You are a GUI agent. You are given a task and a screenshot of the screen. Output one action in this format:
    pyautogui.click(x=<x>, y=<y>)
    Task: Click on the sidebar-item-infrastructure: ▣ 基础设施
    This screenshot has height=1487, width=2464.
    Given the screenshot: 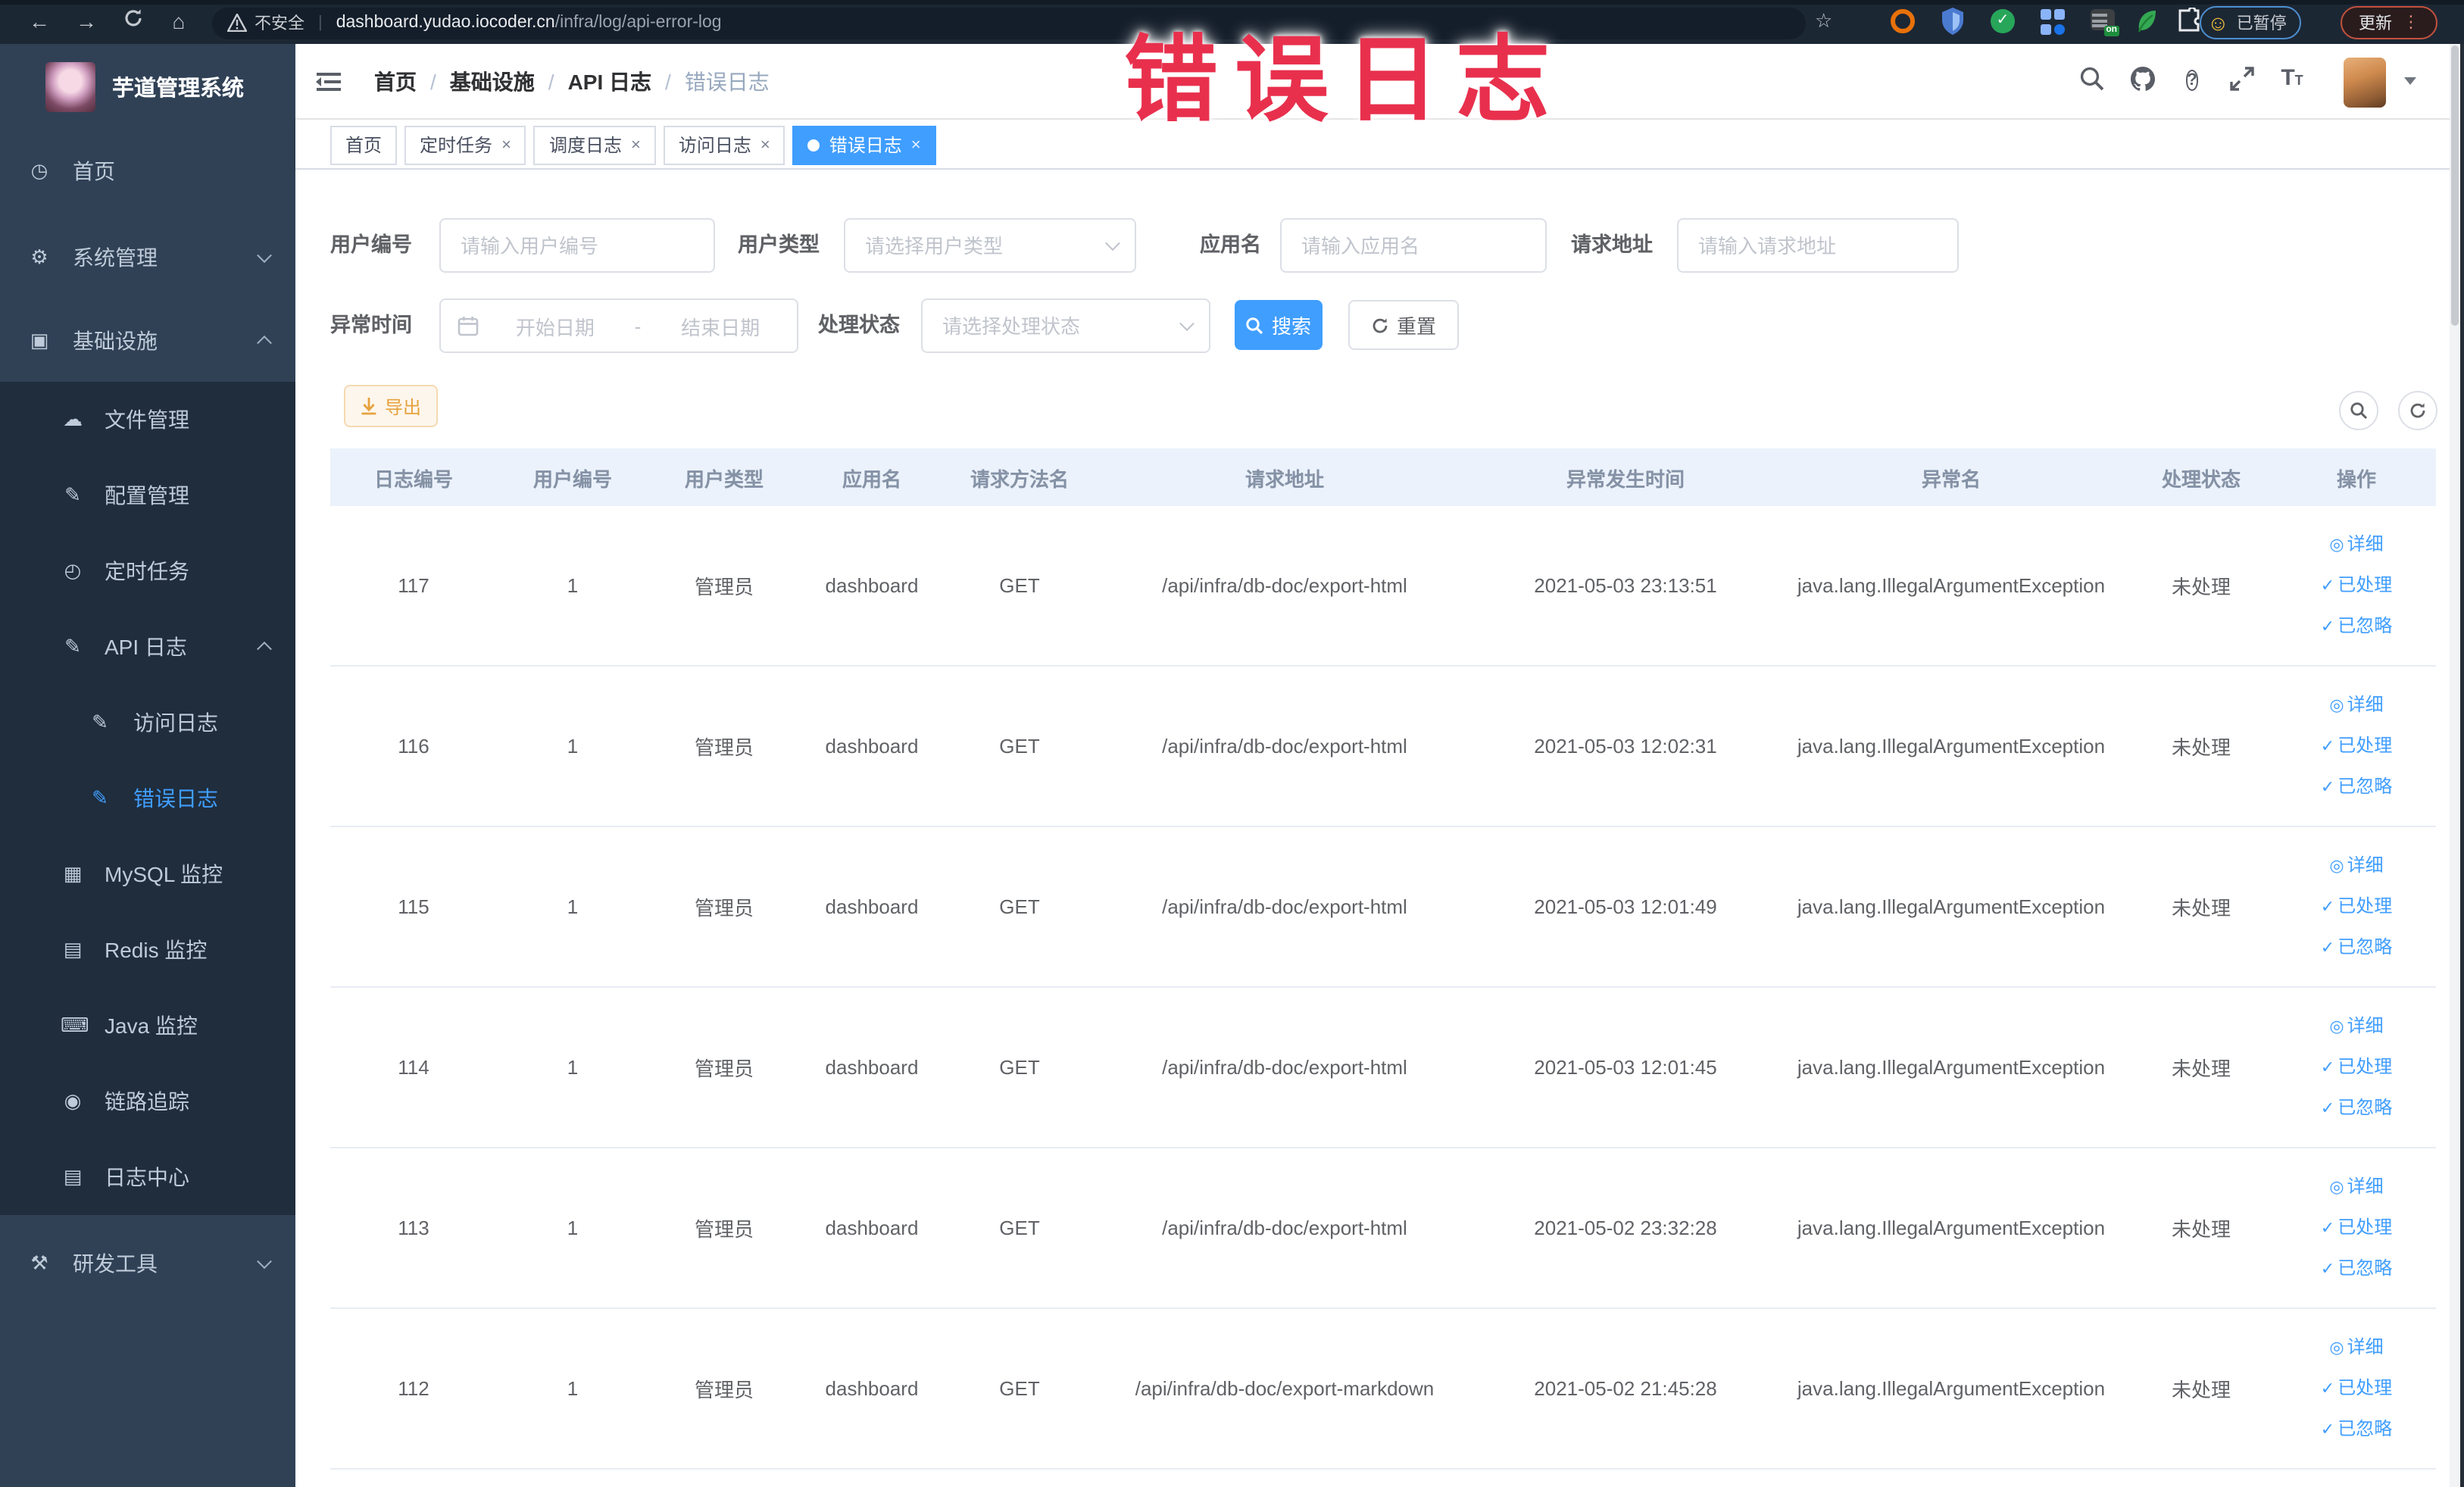 What is the action you would take?
    pyautogui.click(x=147, y=341)
    